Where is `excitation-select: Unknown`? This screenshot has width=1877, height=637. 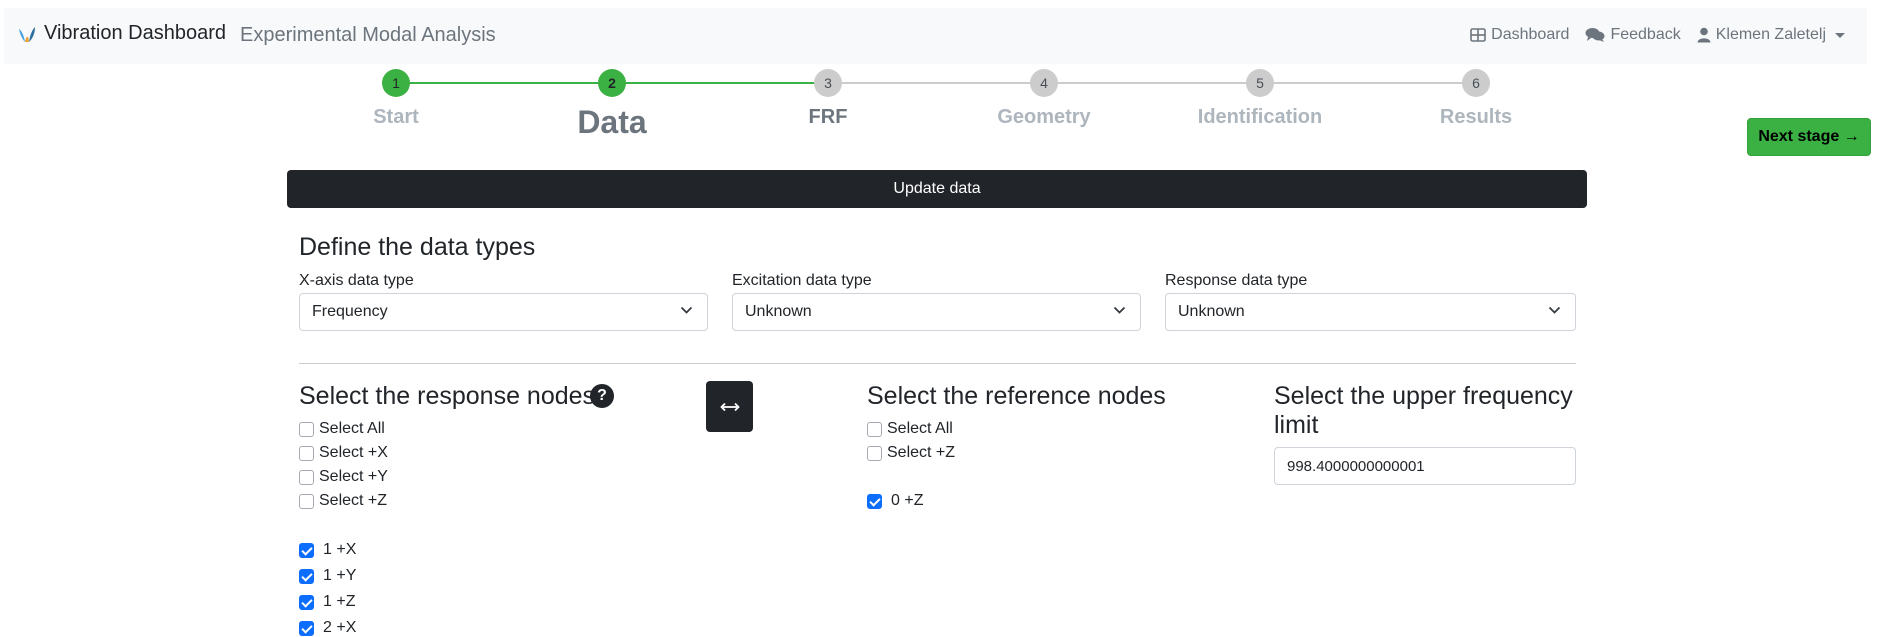 excitation-select: Unknown is located at coordinates (936, 312).